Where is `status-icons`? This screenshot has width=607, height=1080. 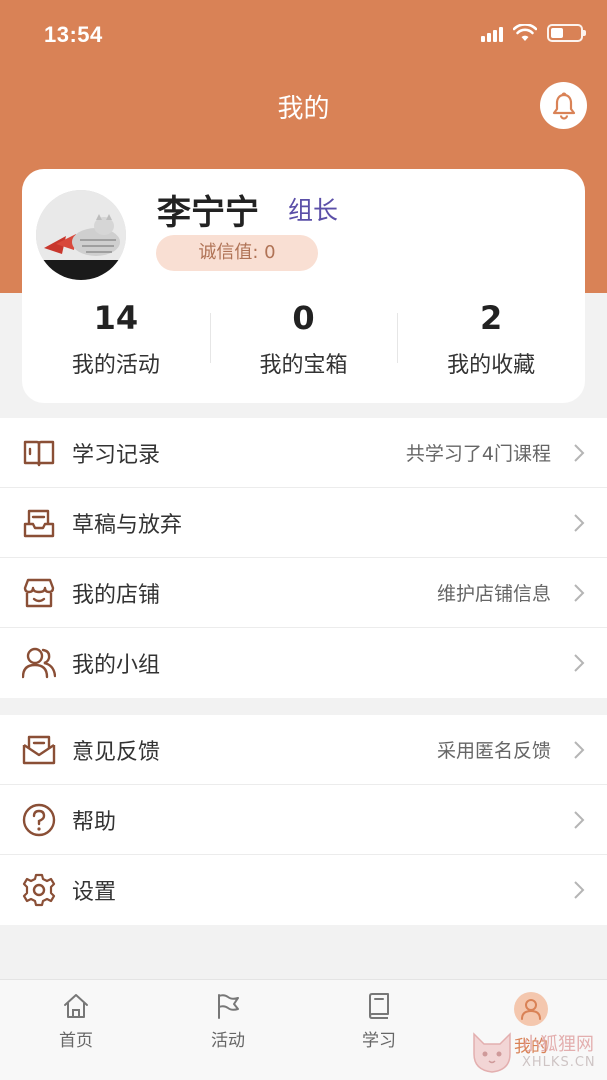 status-icons is located at coordinates (533, 33).